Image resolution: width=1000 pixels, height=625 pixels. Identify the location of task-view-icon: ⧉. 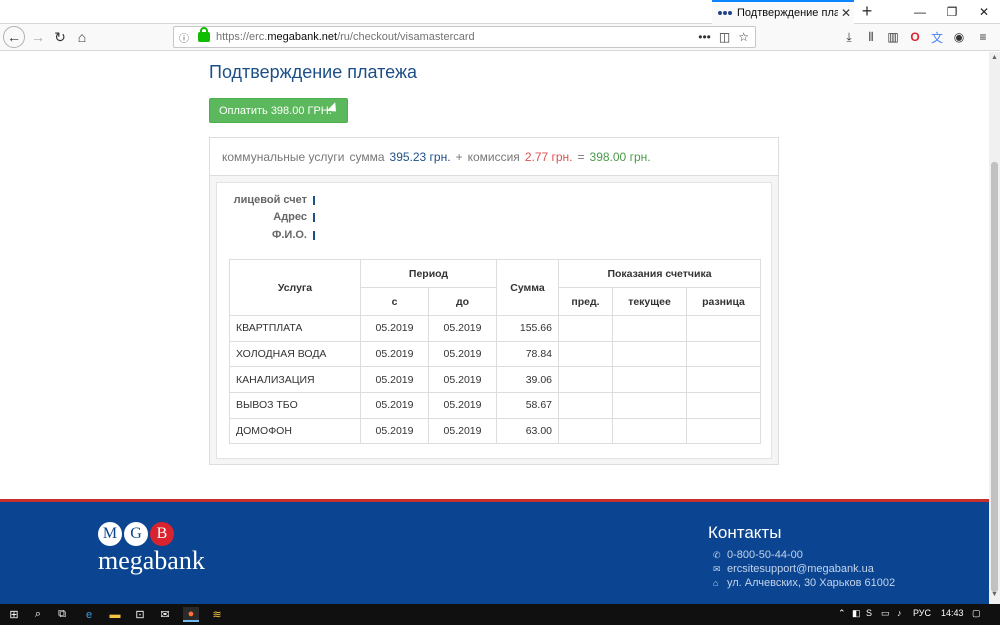
(62, 614).